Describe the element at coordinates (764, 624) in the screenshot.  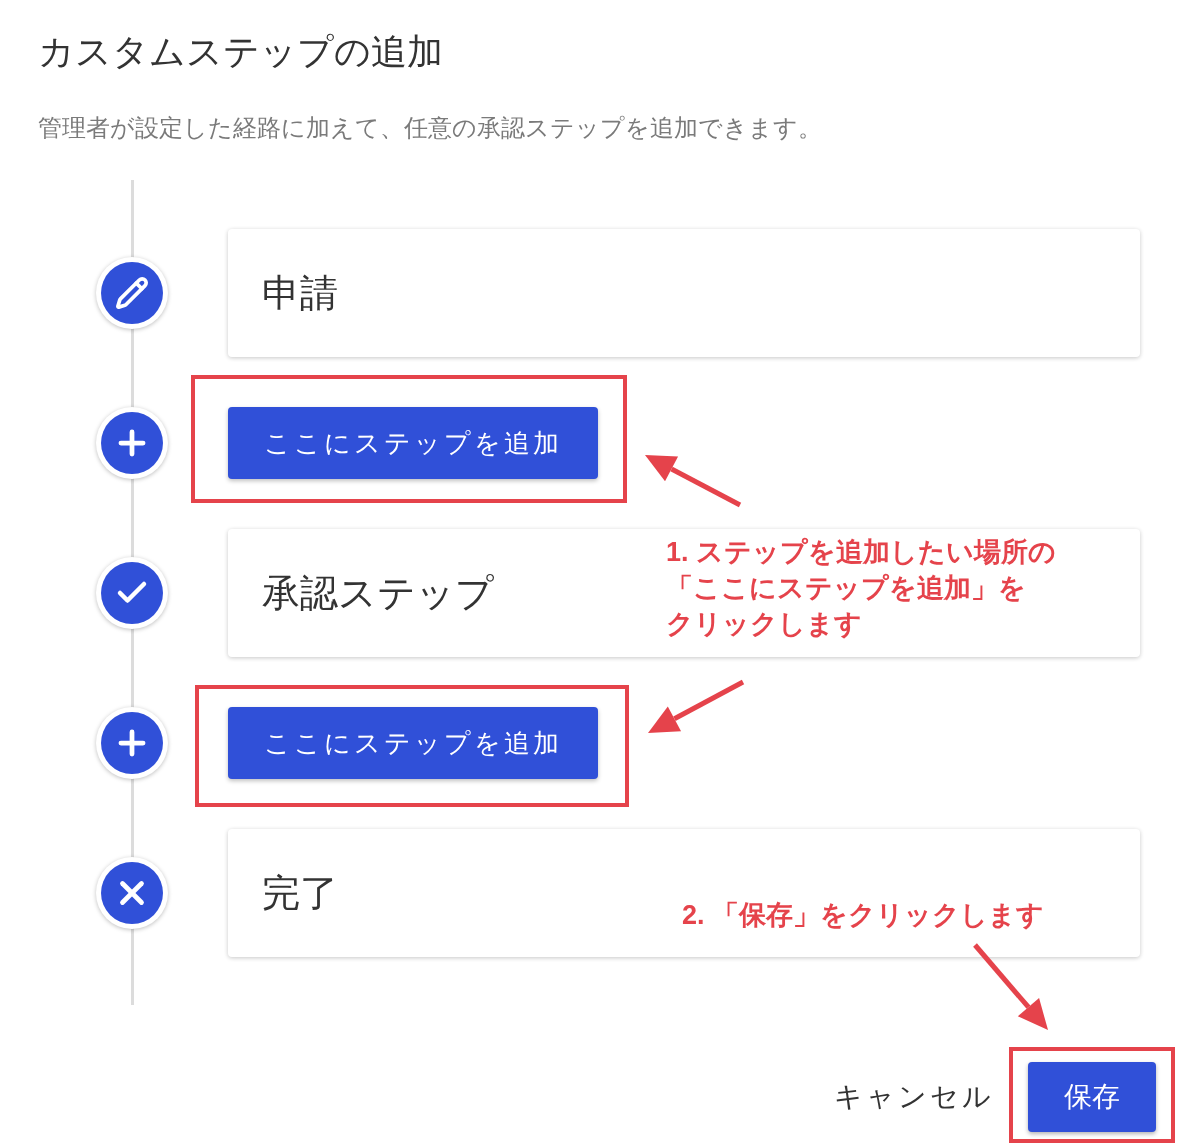
I see `annotation-text: クリックします` at that location.